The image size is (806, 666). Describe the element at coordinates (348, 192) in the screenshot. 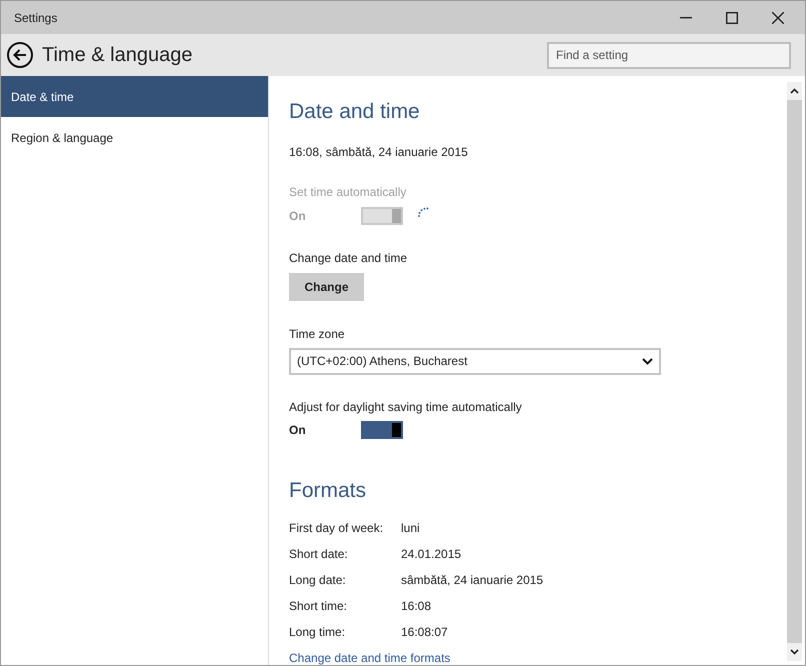

I see `setting-label: Set time automatically` at that location.